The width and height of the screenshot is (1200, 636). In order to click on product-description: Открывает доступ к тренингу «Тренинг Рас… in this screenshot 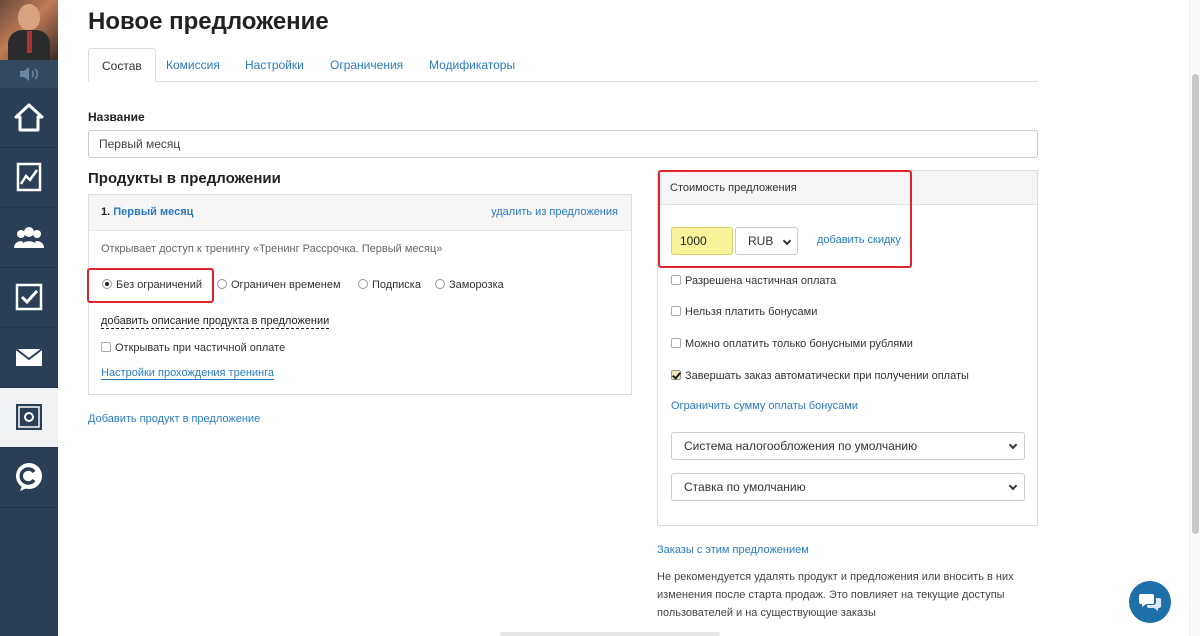, I will do `click(272, 249)`.